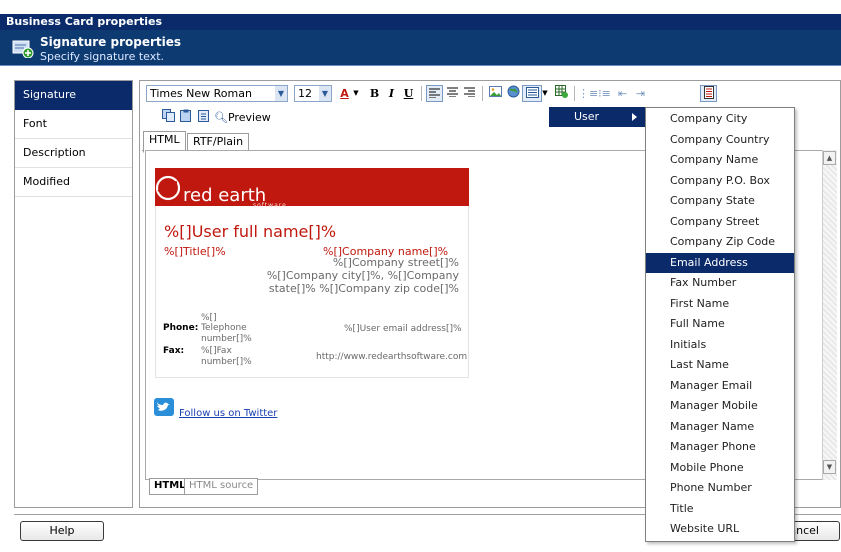 The width and height of the screenshot is (841, 552). Describe the element at coordinates (720, 181) in the screenshot. I see `menu-item-company-po-box: Company P.O. Box` at that location.